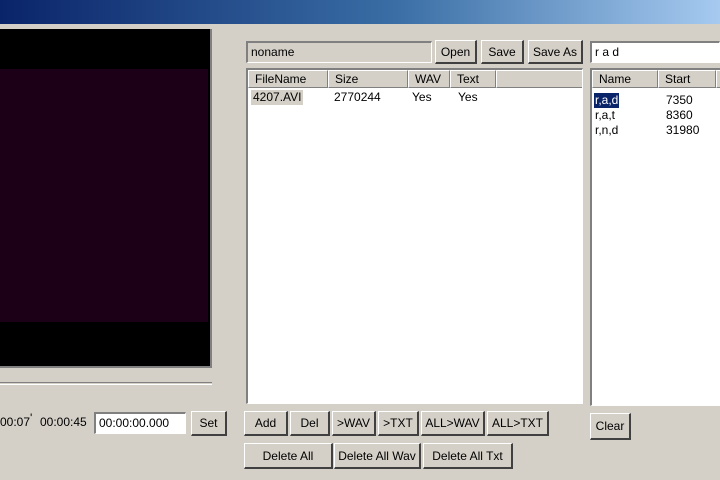 The image size is (720, 480). Describe the element at coordinates (606, 100) in the screenshot. I see `result-name-cell: r,a,d` at that location.